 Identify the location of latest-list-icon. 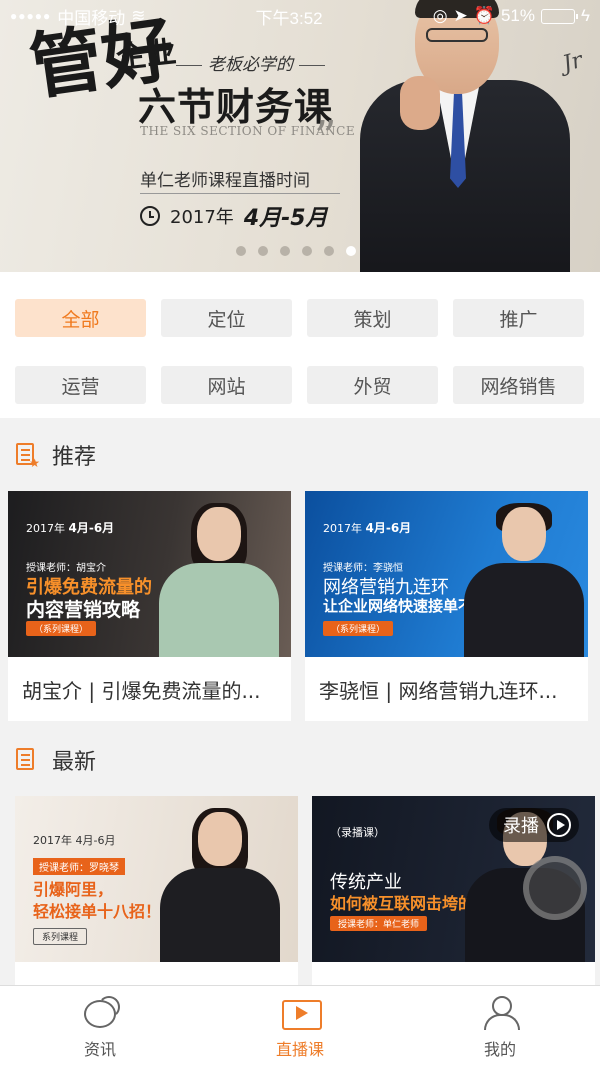
(27, 760).